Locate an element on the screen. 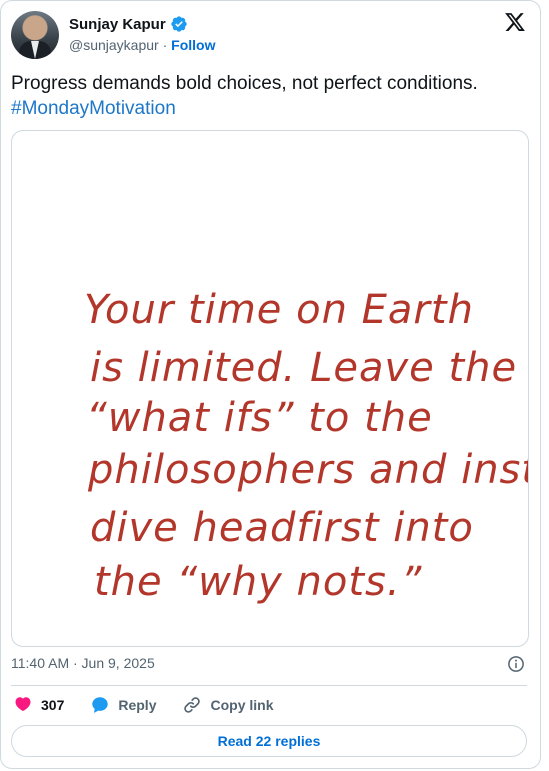  tweet-meta: 11:40 AM · Jun 9, 2025 is located at coordinates (269, 665).